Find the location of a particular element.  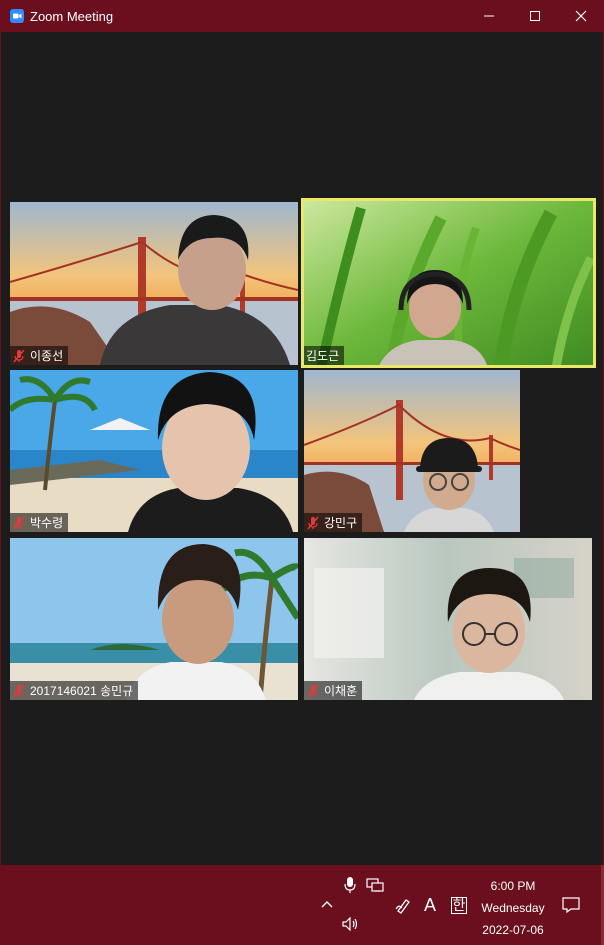

notification-icon is located at coordinates (571, 905).